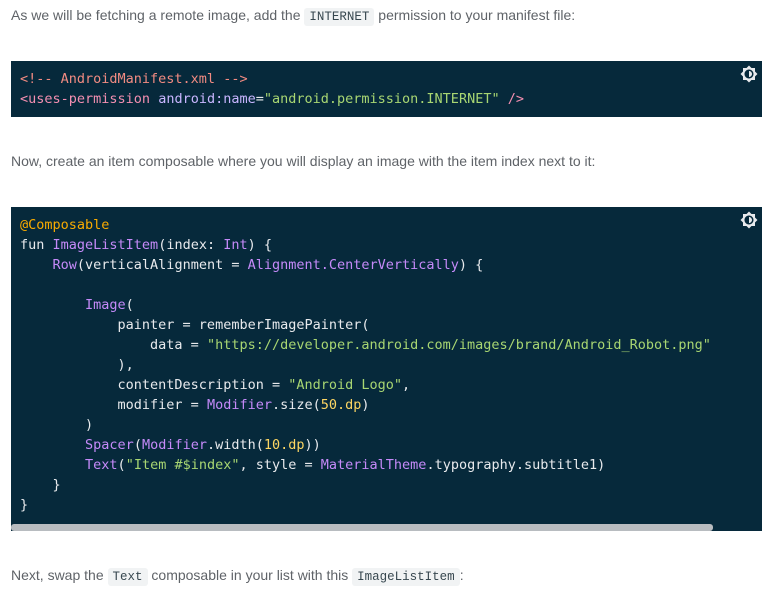 This screenshot has height=596, width=774. I want to click on code-token: .size(, so click(296, 405).